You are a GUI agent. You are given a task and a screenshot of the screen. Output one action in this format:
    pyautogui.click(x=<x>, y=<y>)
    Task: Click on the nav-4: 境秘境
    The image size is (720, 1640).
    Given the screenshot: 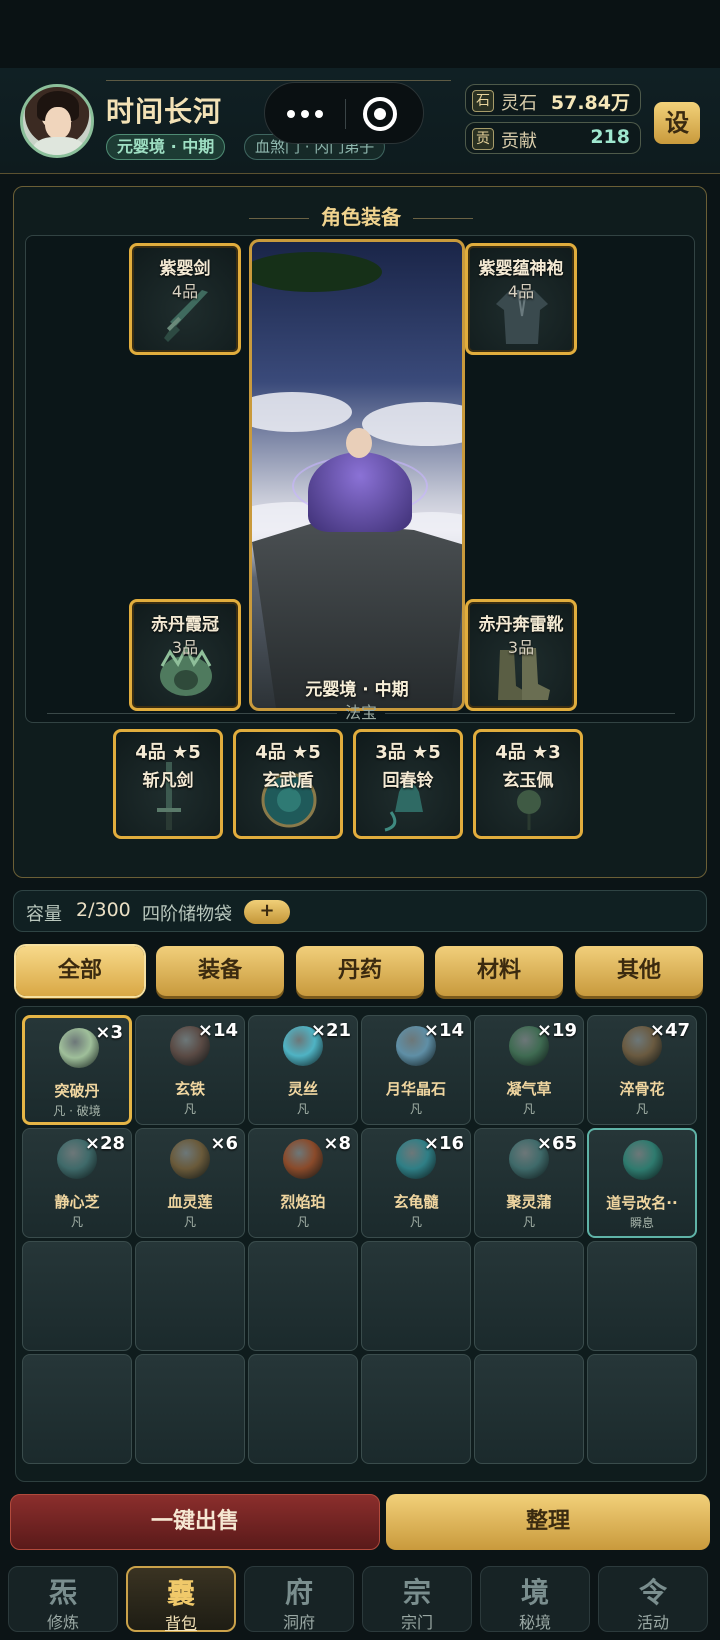 What is the action you would take?
    pyautogui.click(x=535, y=1599)
    